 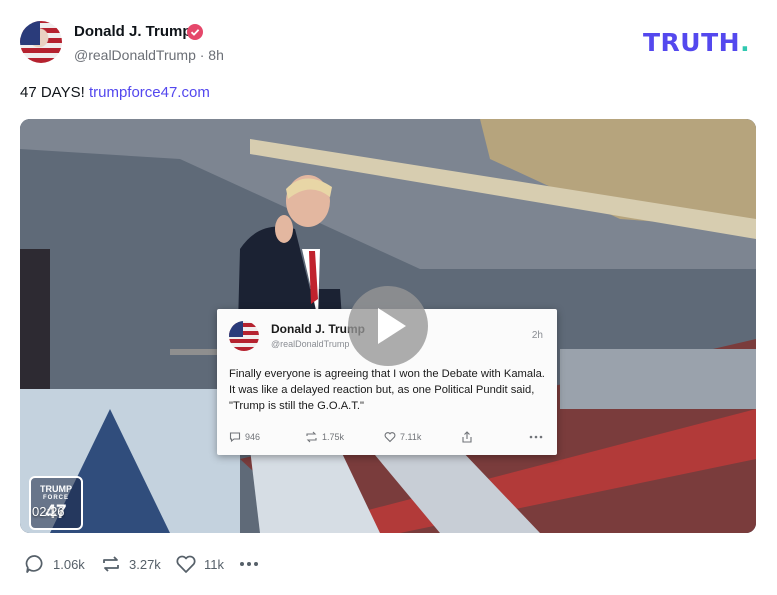 I want to click on like-button: 11k, so click(x=199, y=564).